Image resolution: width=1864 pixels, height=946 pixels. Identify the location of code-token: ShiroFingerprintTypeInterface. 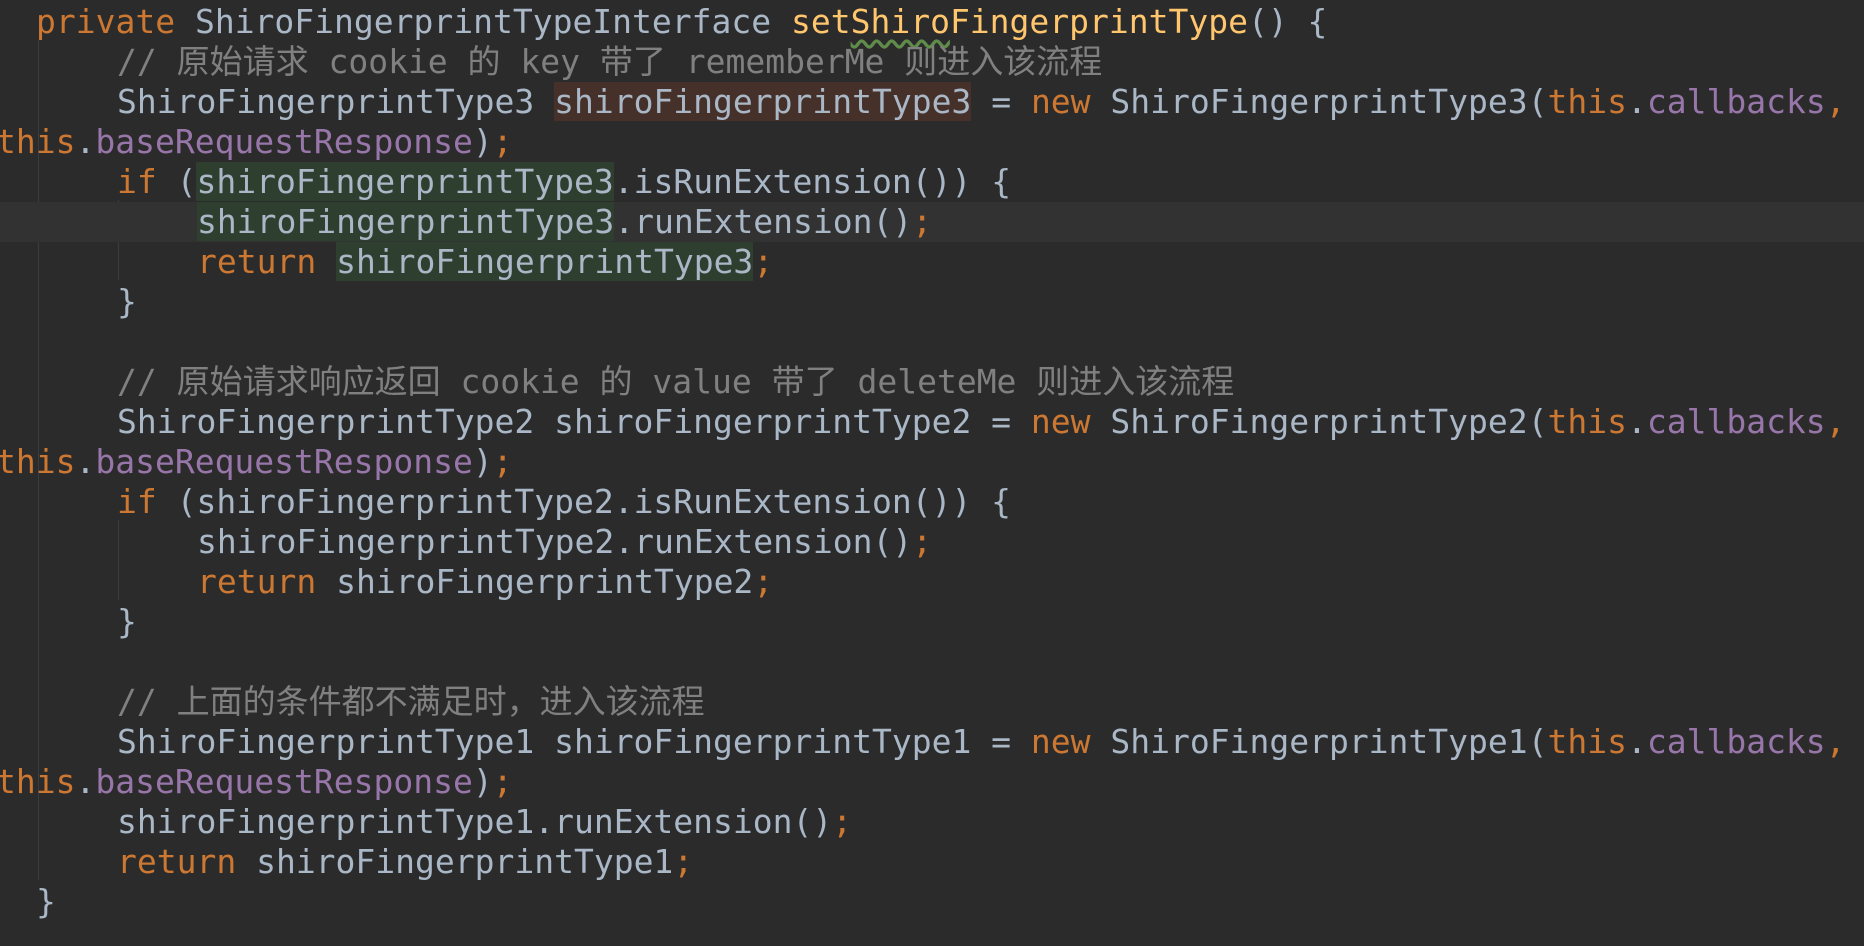
(492, 21).